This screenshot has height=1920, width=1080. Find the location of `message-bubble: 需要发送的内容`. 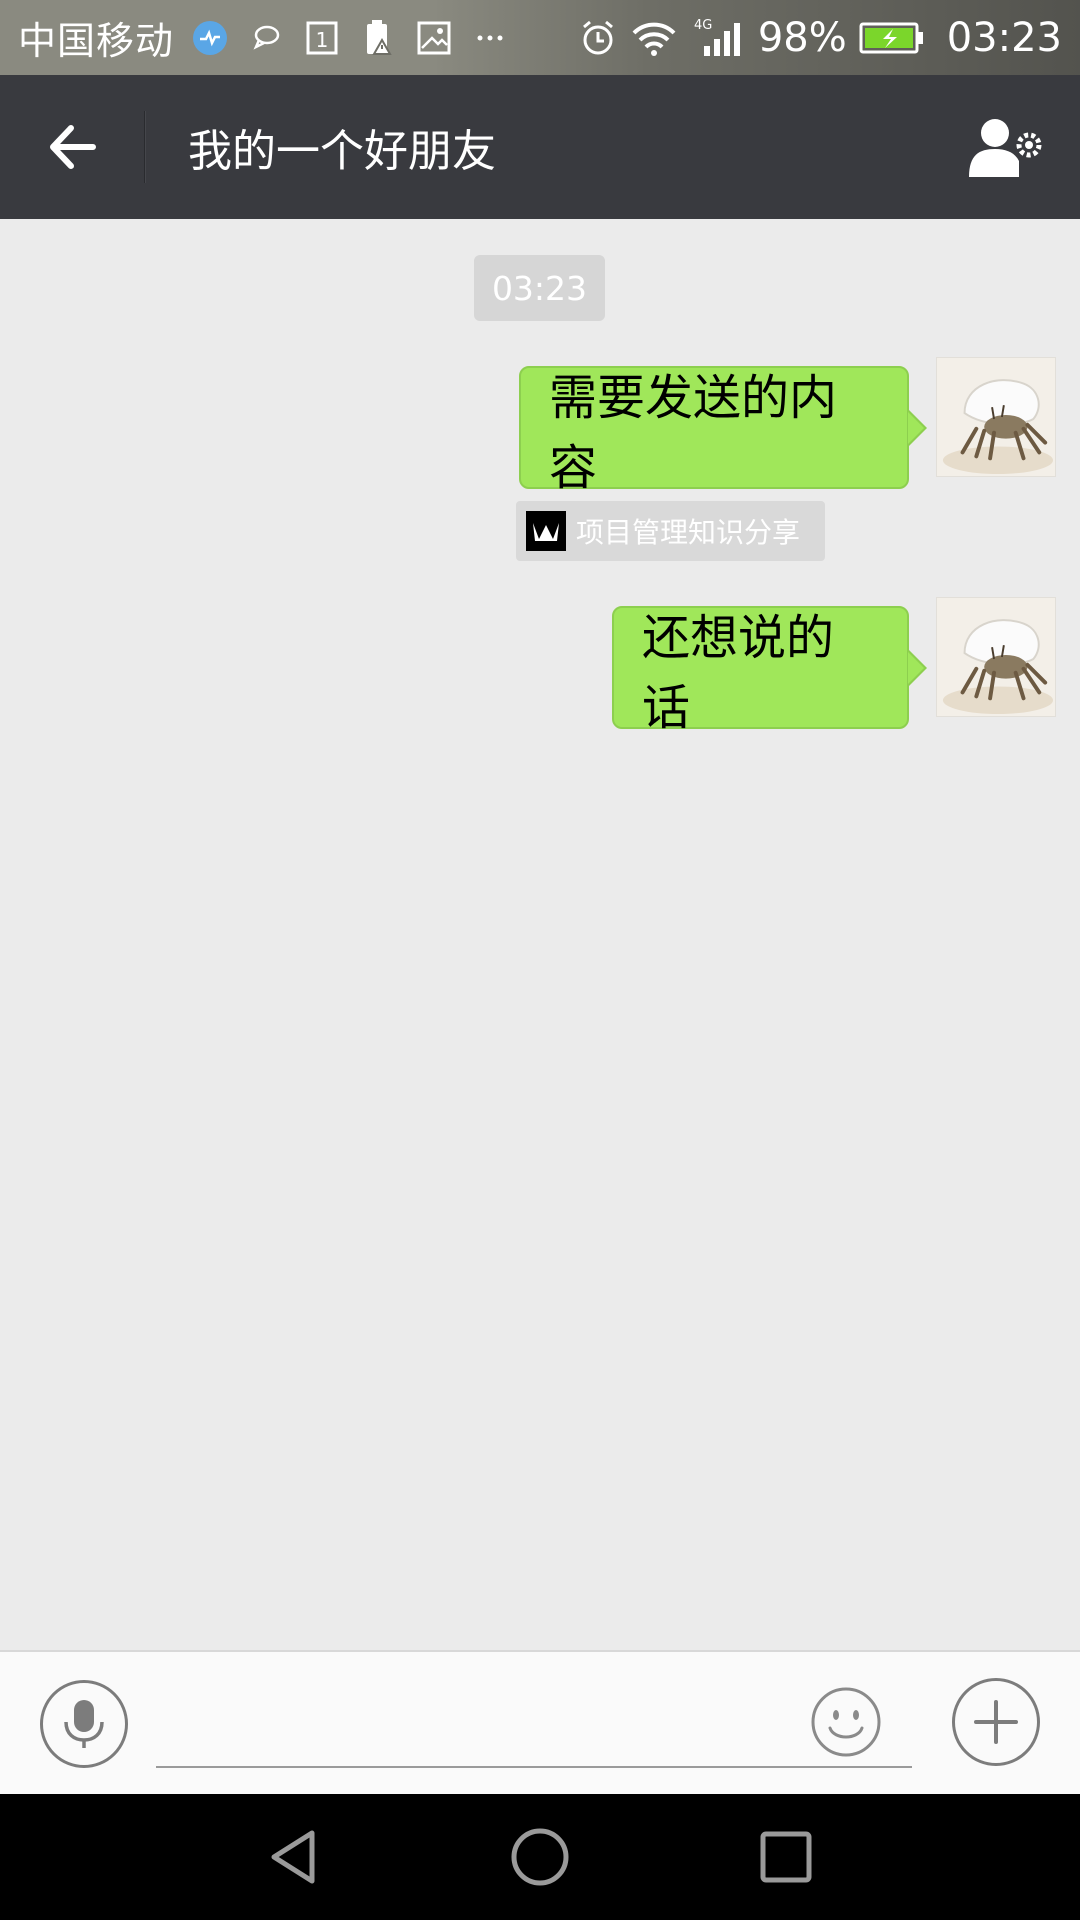

message-bubble: 需要发送的内容 is located at coordinates (723, 431).